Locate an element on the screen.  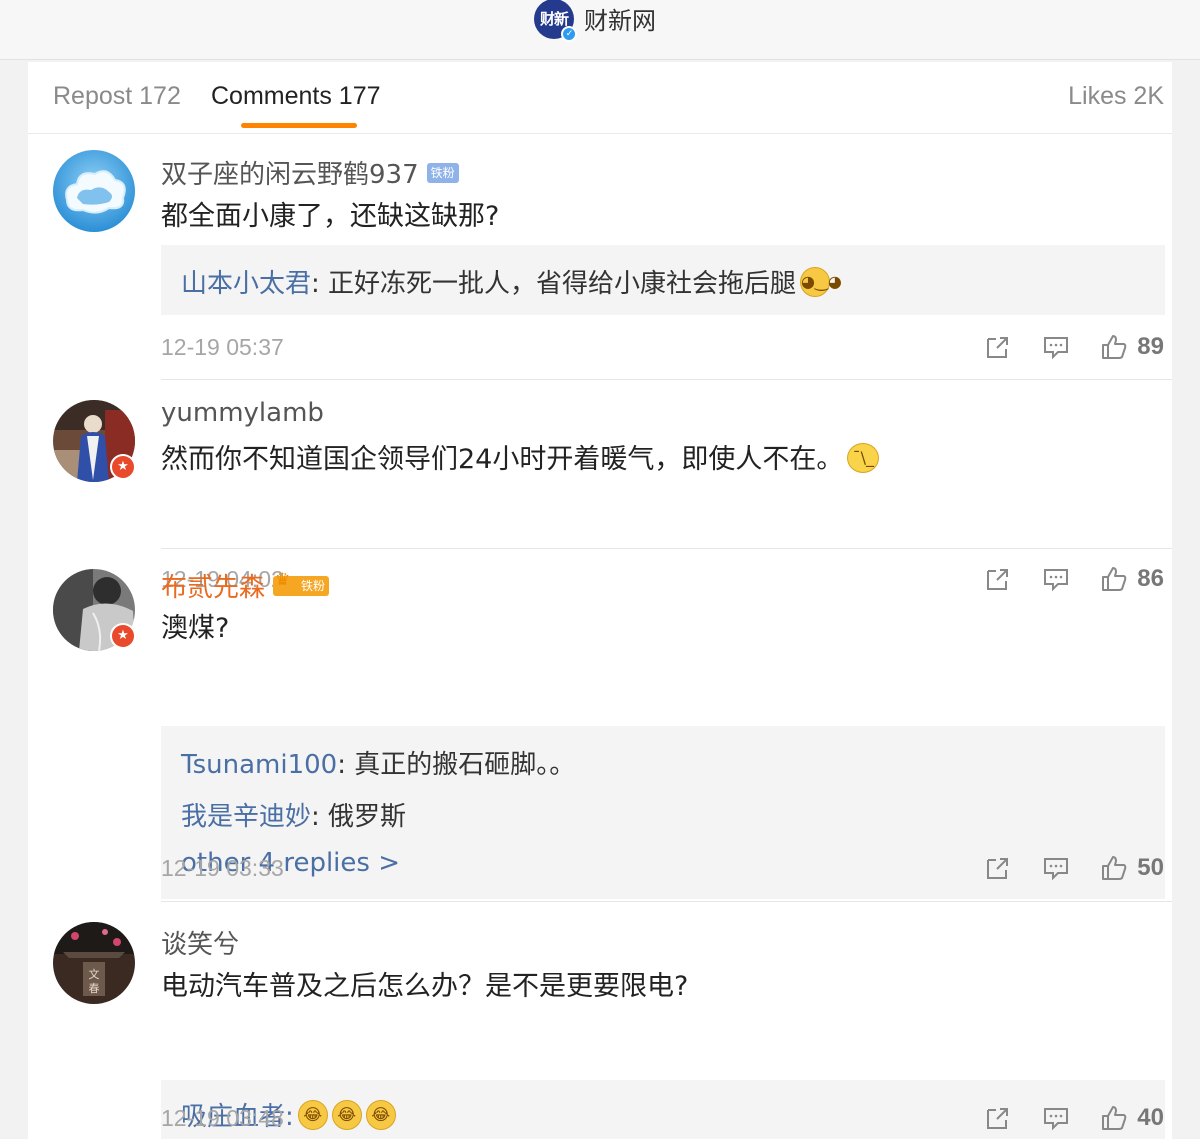
comment-time: 12-19 05:37 is located at coordinates (222, 347).